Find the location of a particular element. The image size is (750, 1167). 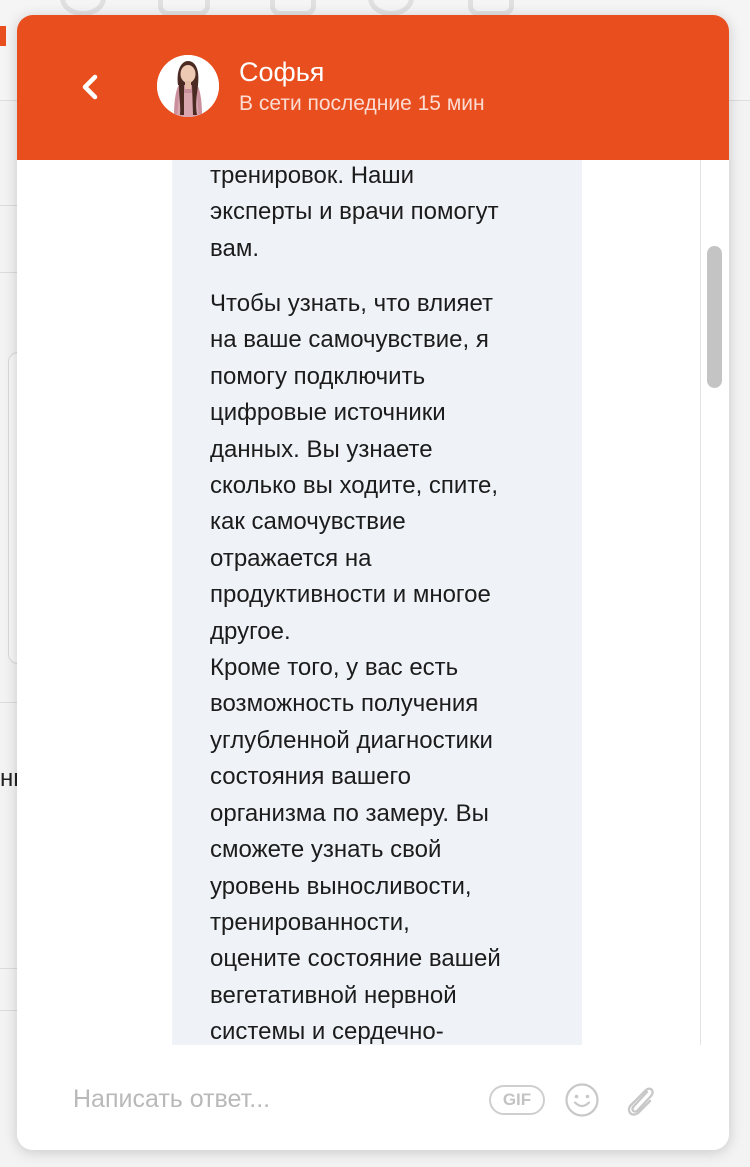

chevron-left-icon is located at coordinates (90, 87).